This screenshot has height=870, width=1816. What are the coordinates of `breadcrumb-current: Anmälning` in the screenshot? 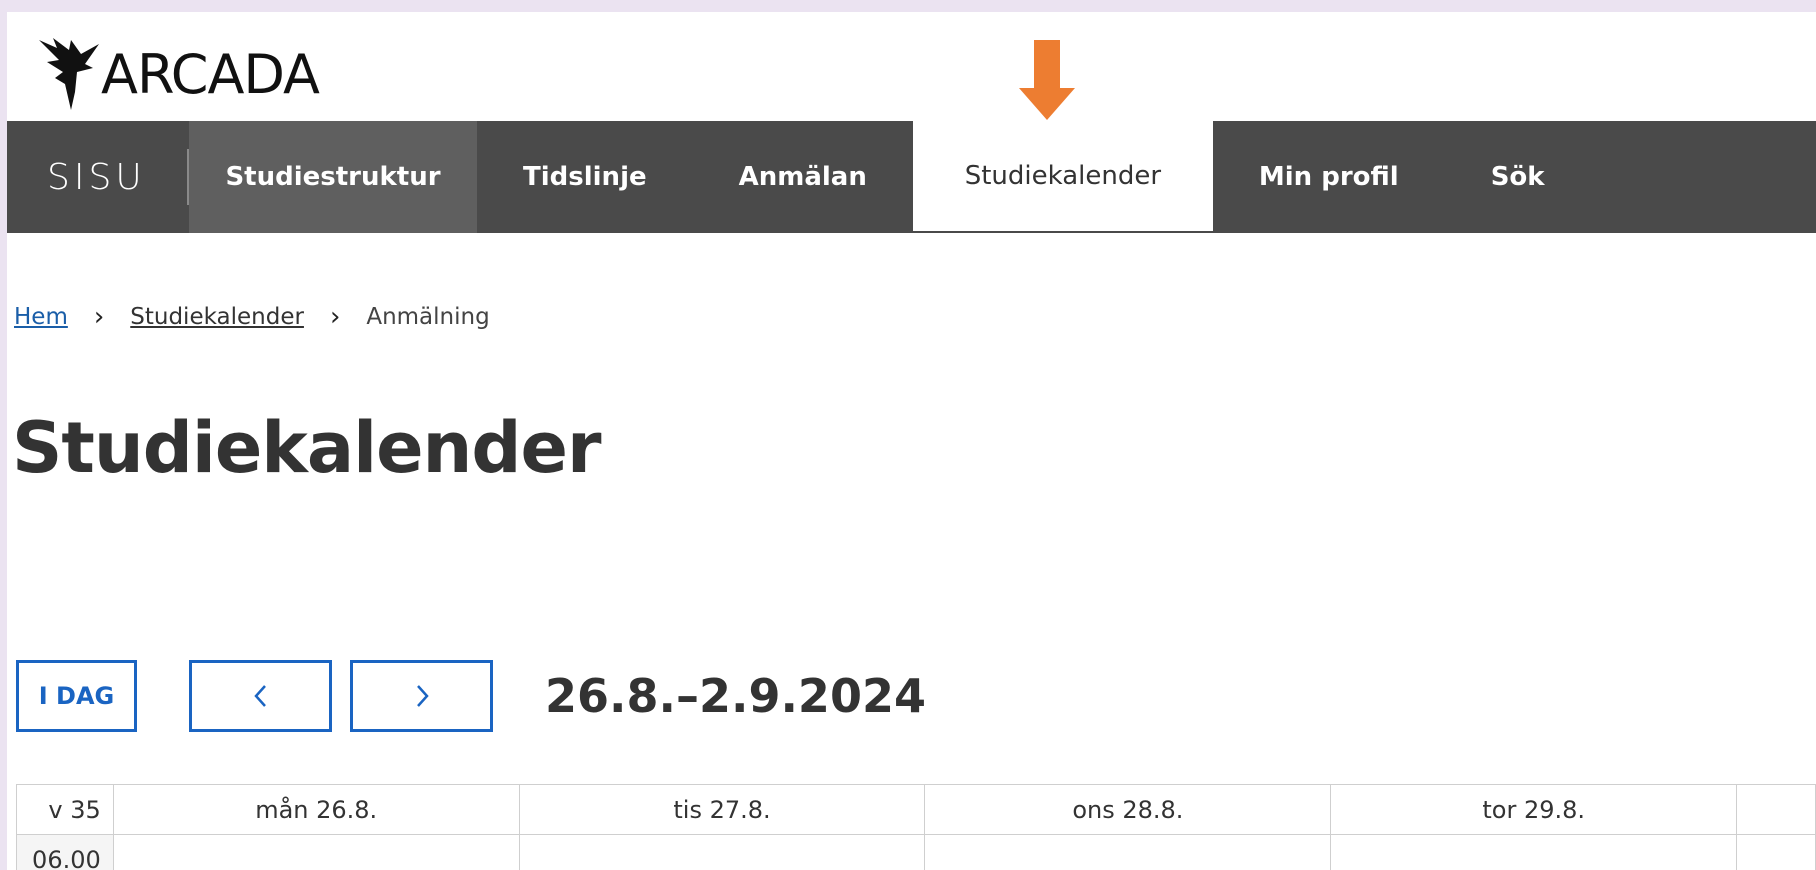 It's located at (428, 317).